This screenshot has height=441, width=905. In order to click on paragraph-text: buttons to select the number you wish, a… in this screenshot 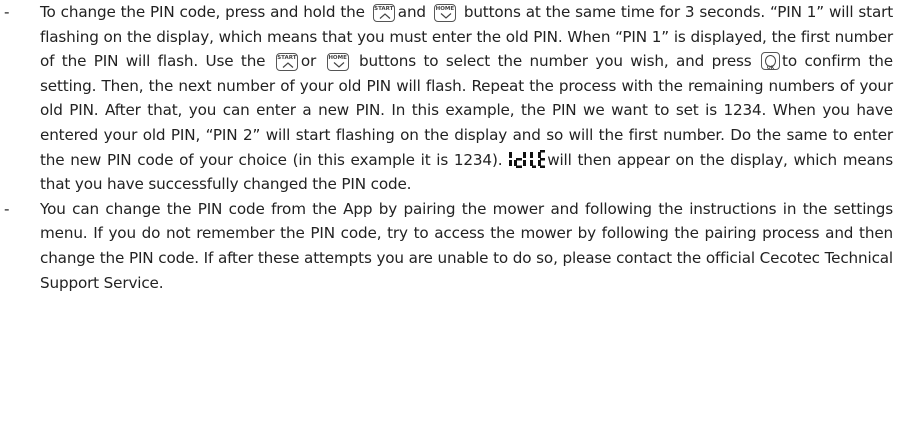, I will do `click(555, 61)`.